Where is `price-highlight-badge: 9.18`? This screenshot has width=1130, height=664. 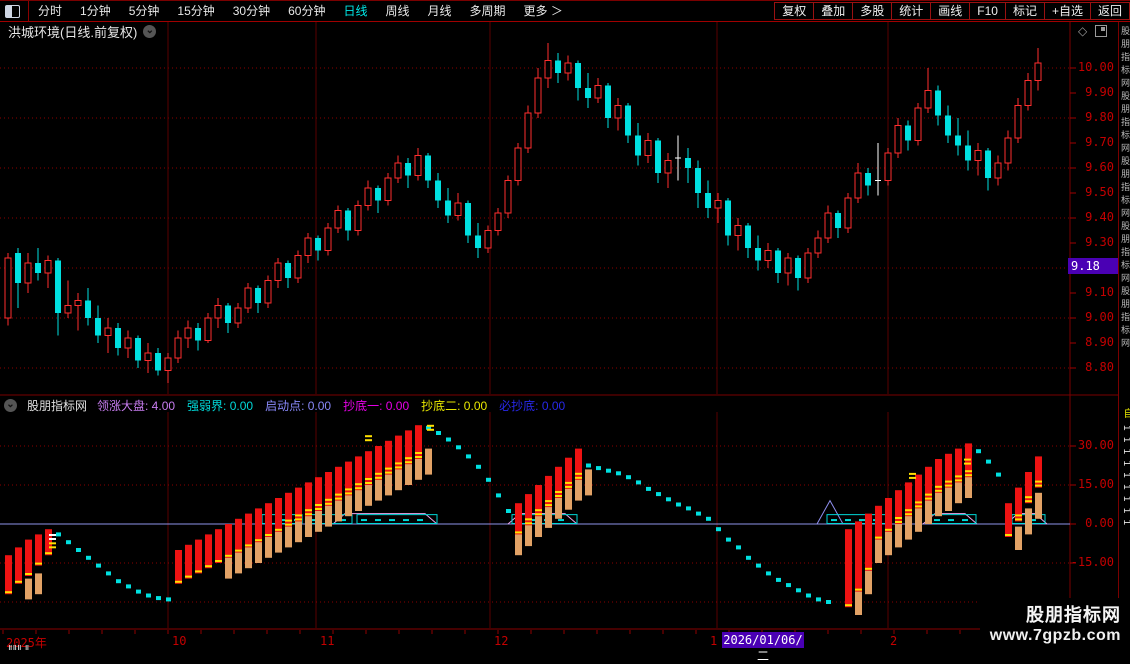 price-highlight-badge: 9.18 is located at coordinates (1093, 265).